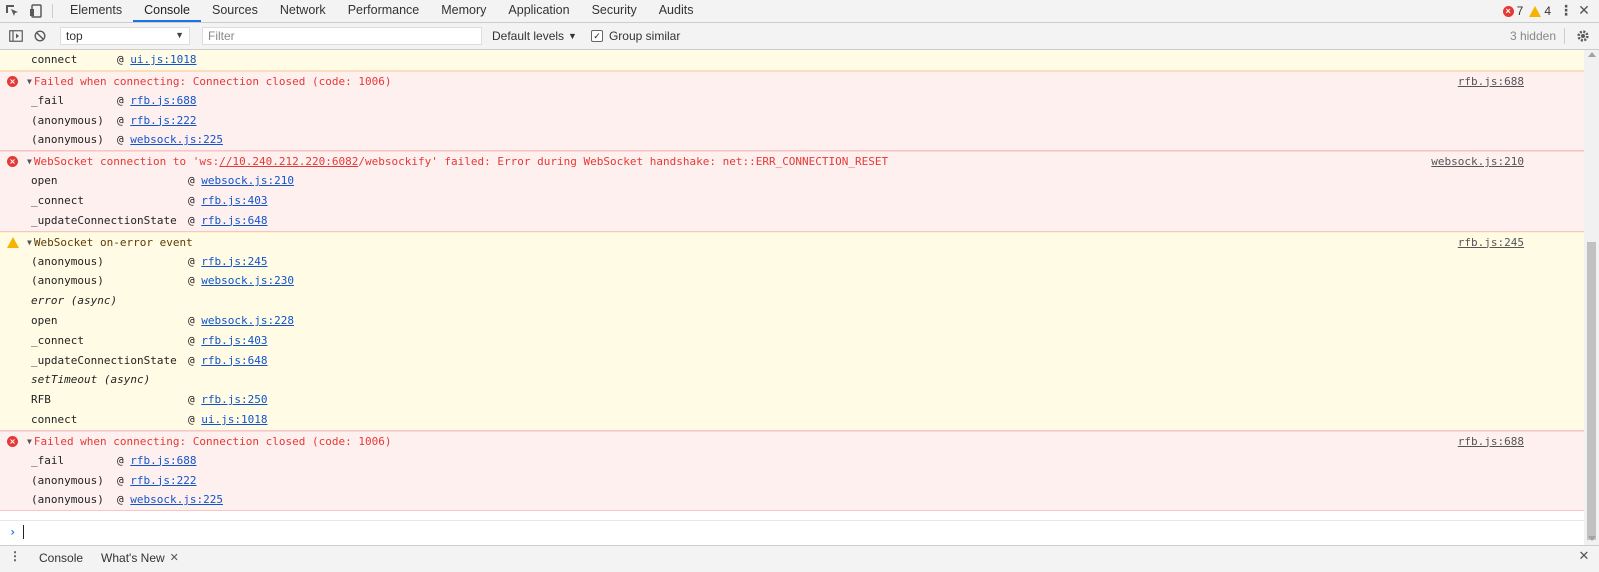 The image size is (1599, 572). I want to click on tab-audits: Audits, so click(676, 11).